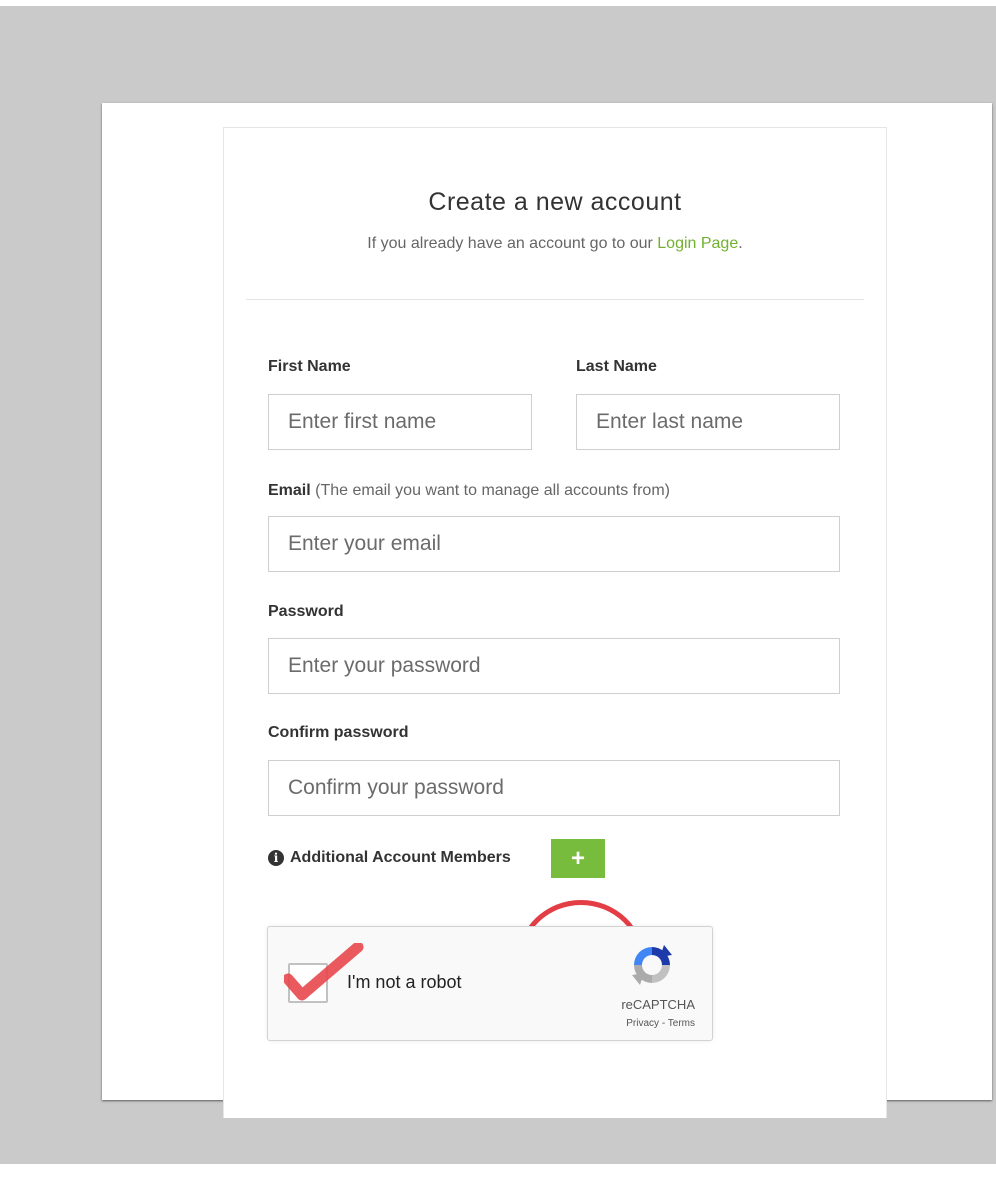 The image size is (996, 1190). What do you see at coordinates (400, 422) in the screenshot?
I see `first-name-input` at bounding box center [400, 422].